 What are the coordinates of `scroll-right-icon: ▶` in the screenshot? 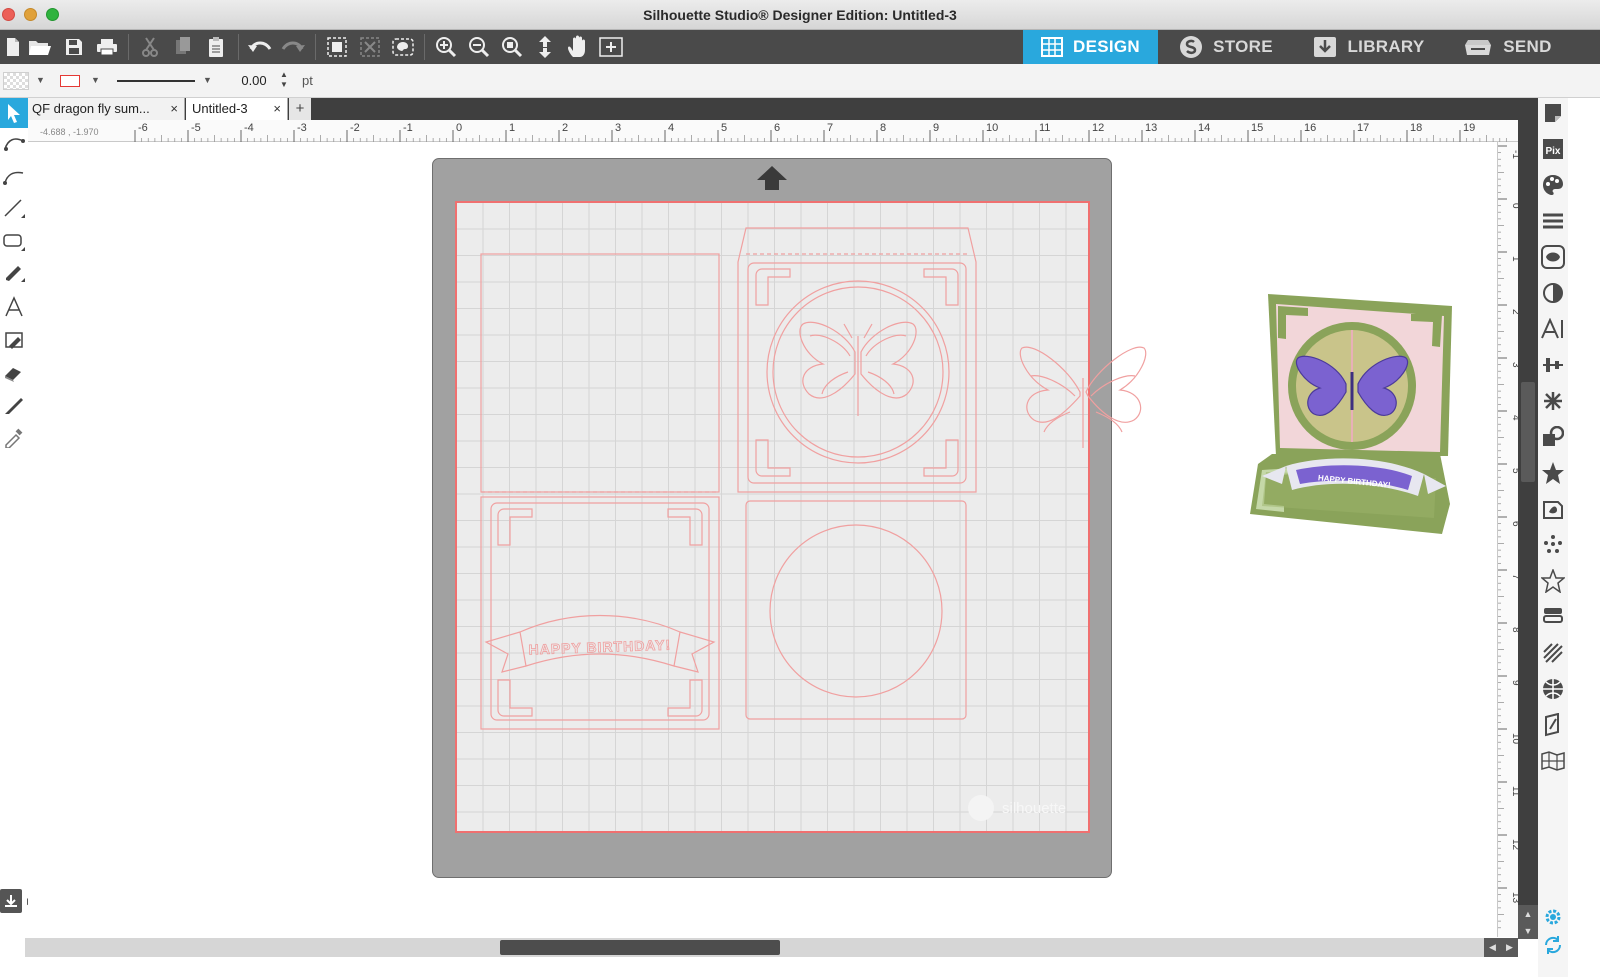 It's located at (1509, 947).